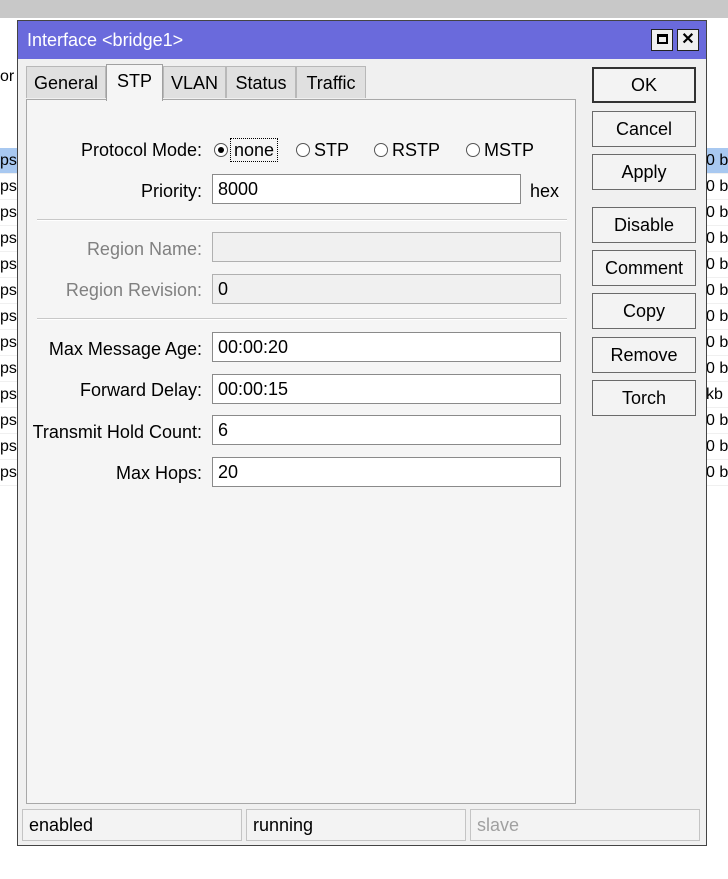 The height and width of the screenshot is (879, 728). Describe the element at coordinates (386, 247) in the screenshot. I see `region-name-input` at that location.